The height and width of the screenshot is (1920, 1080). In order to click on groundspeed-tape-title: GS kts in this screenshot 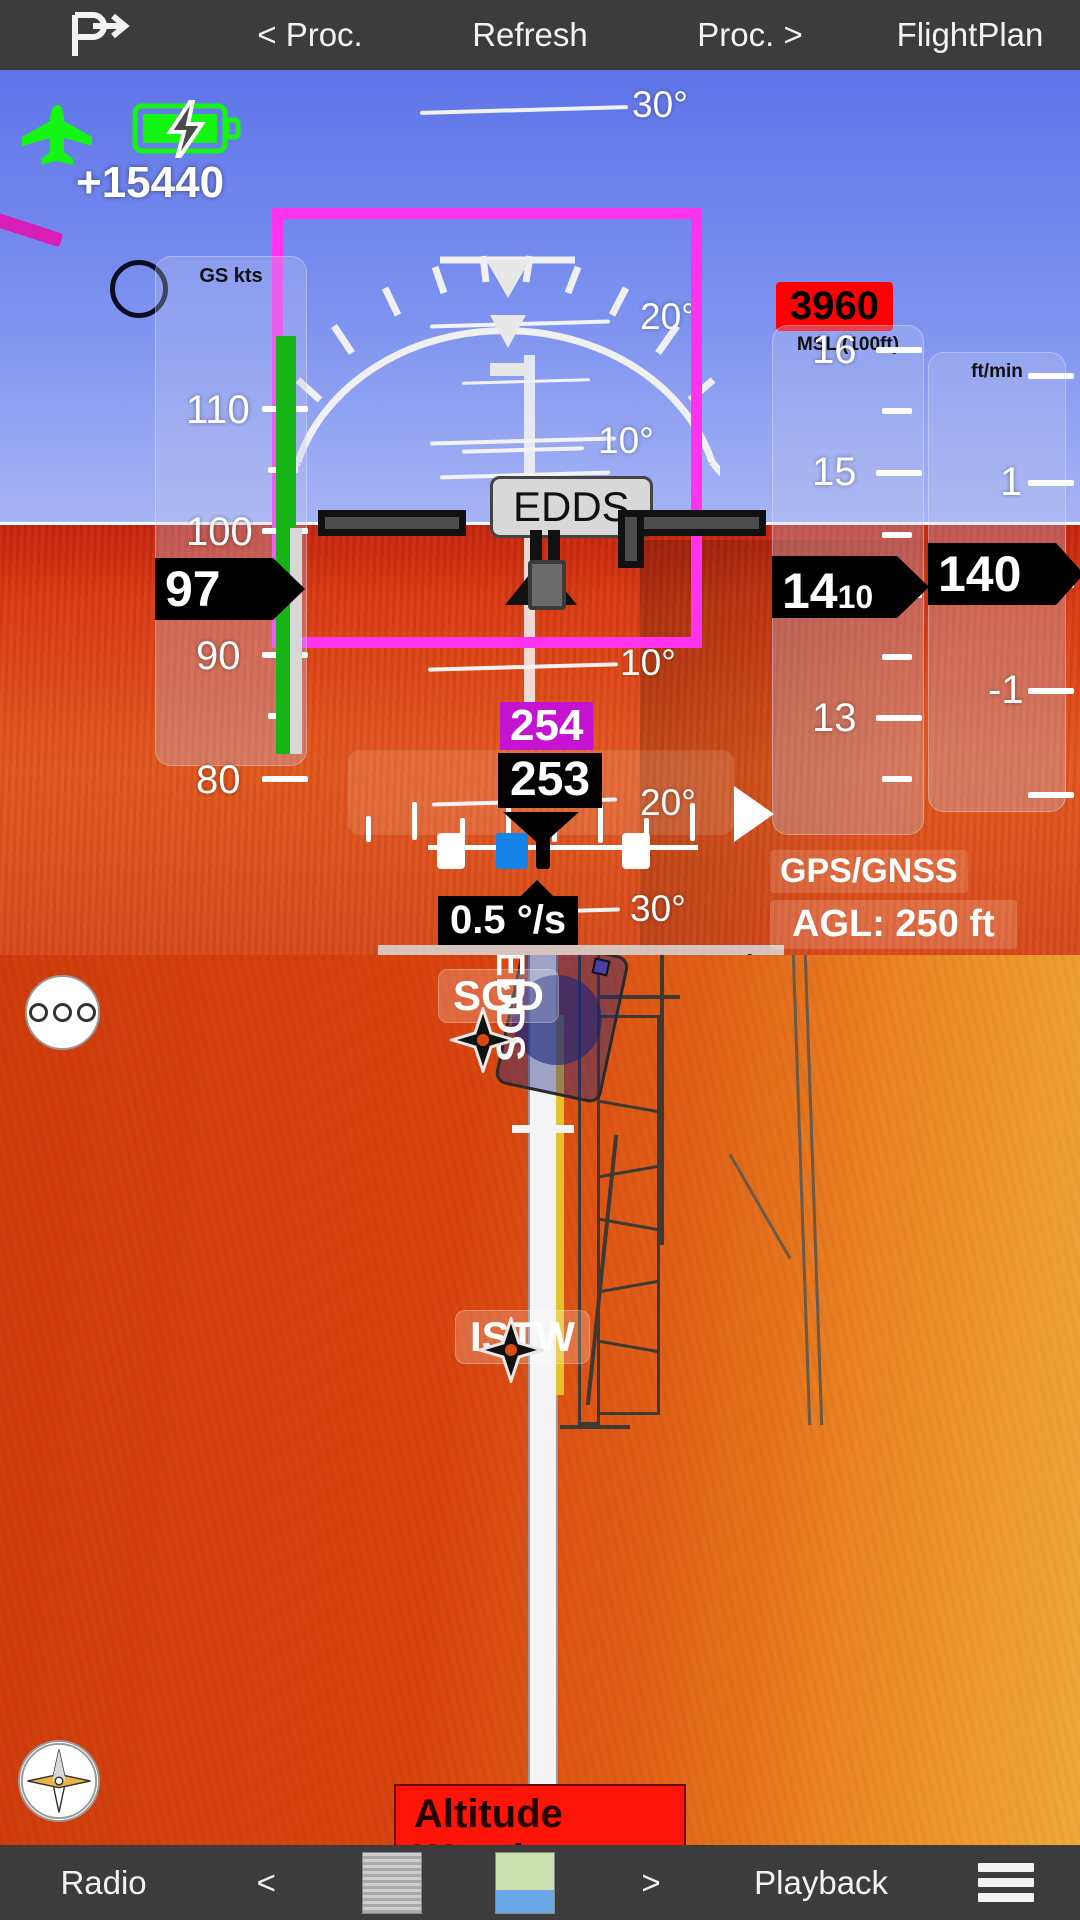, I will do `click(231, 276)`.